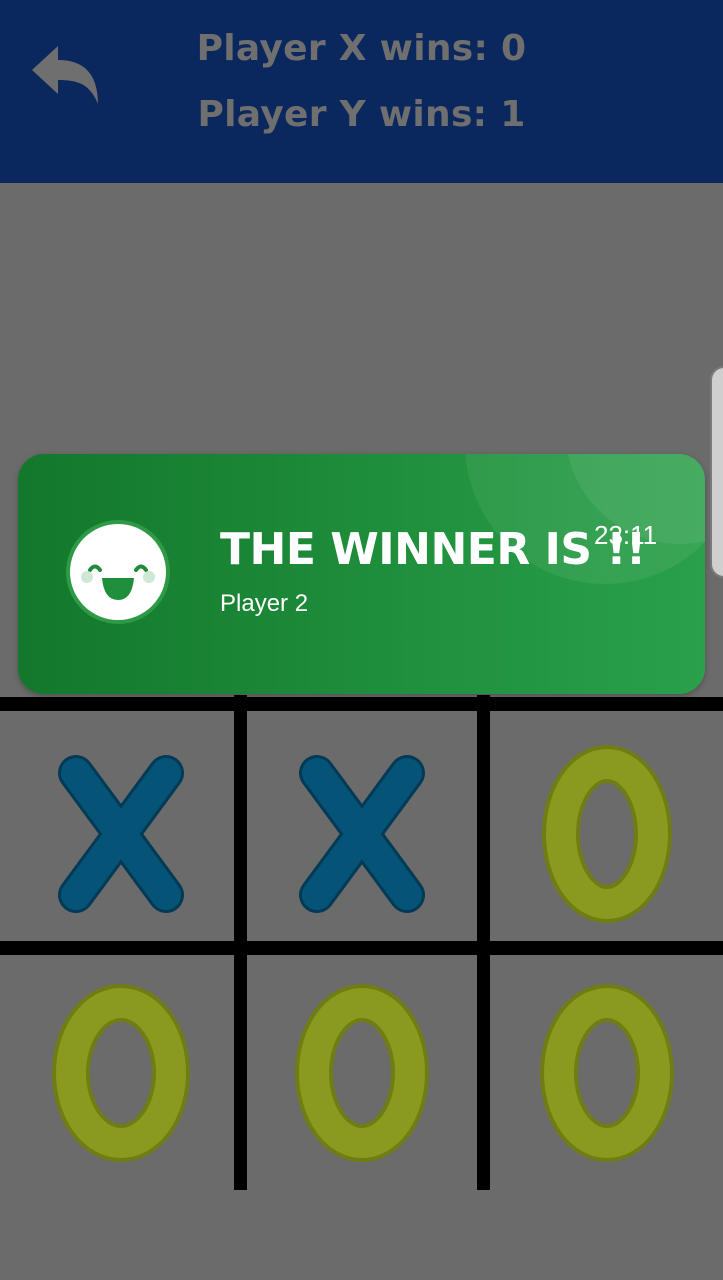  Describe the element at coordinates (433, 549) in the screenshot. I see `notification-title: THE WINNER IS !!` at that location.